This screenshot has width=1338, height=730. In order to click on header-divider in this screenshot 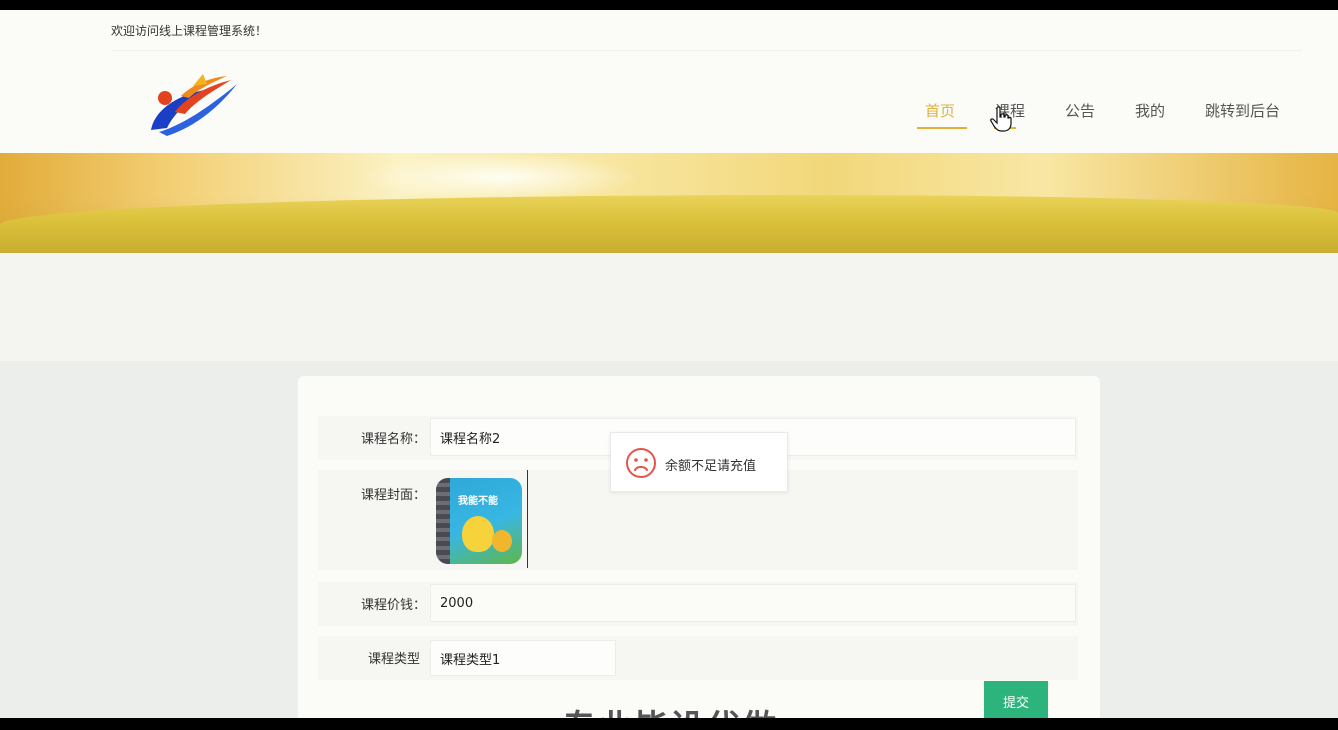, I will do `click(706, 50)`.